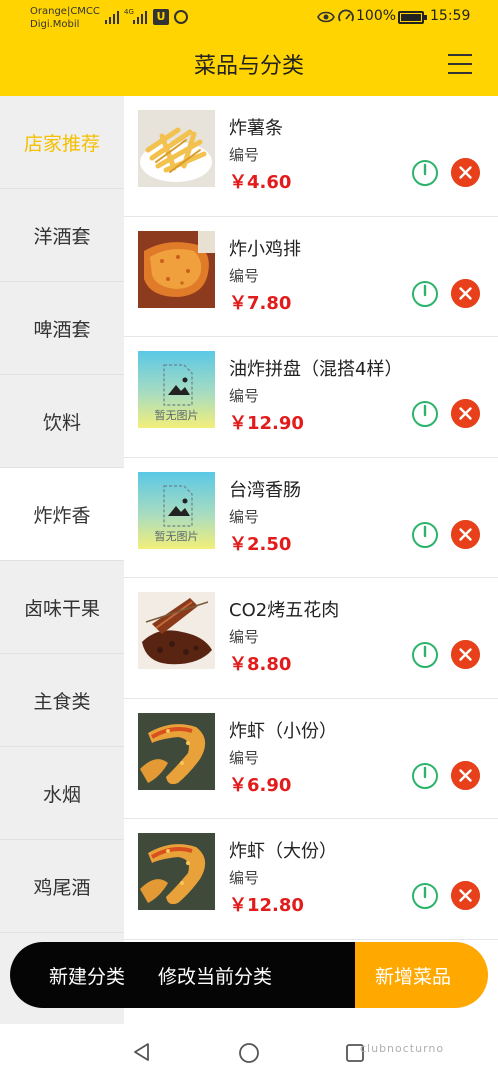 Image resolution: width=498 pixels, height=1080 pixels. Describe the element at coordinates (266, 905) in the screenshot. I see `dish-price: ￥12.80` at that location.